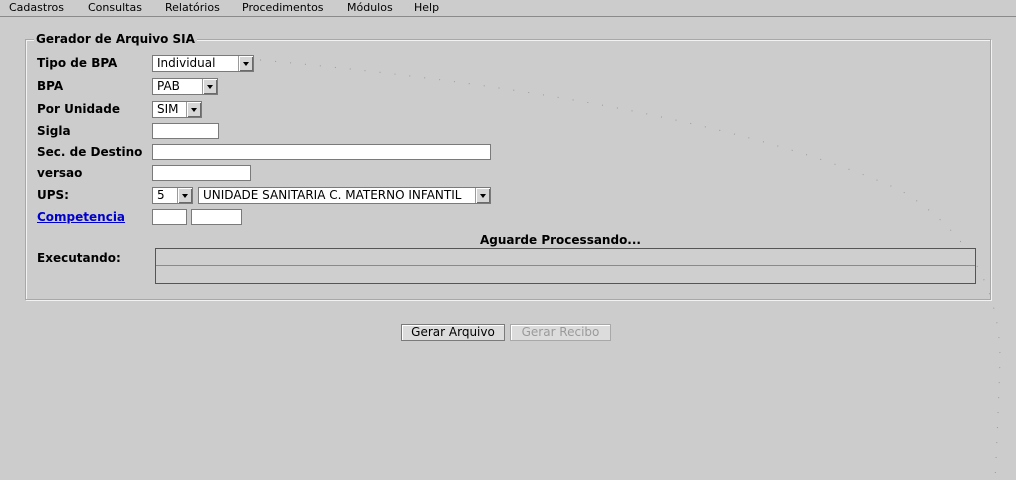 This screenshot has height=480, width=1016. I want to click on menu-consultas: Consultas, so click(115, 7).